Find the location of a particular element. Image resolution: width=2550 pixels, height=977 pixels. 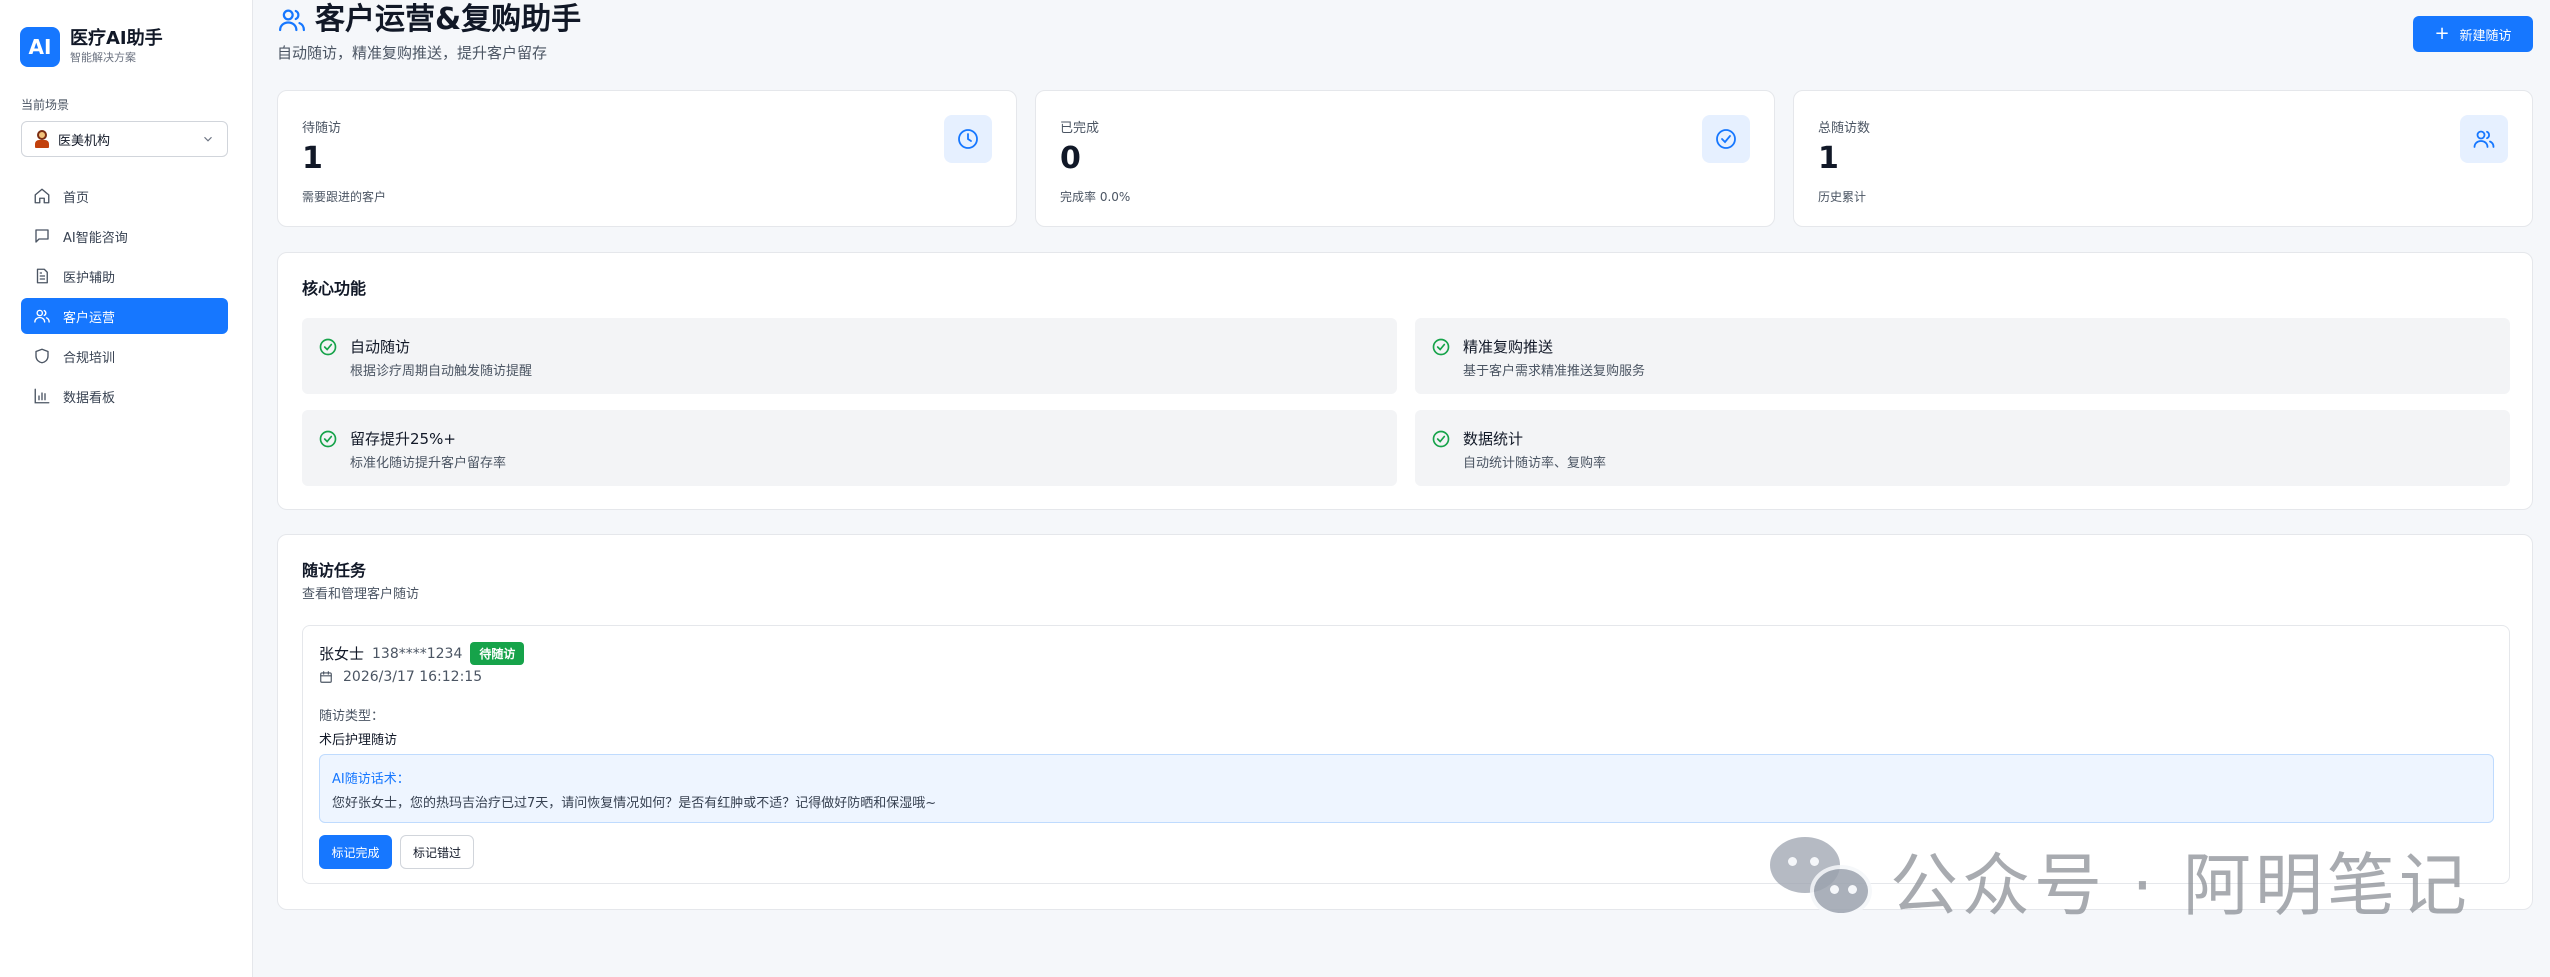

sidebar-item-home: 首页 is located at coordinates (124, 196).